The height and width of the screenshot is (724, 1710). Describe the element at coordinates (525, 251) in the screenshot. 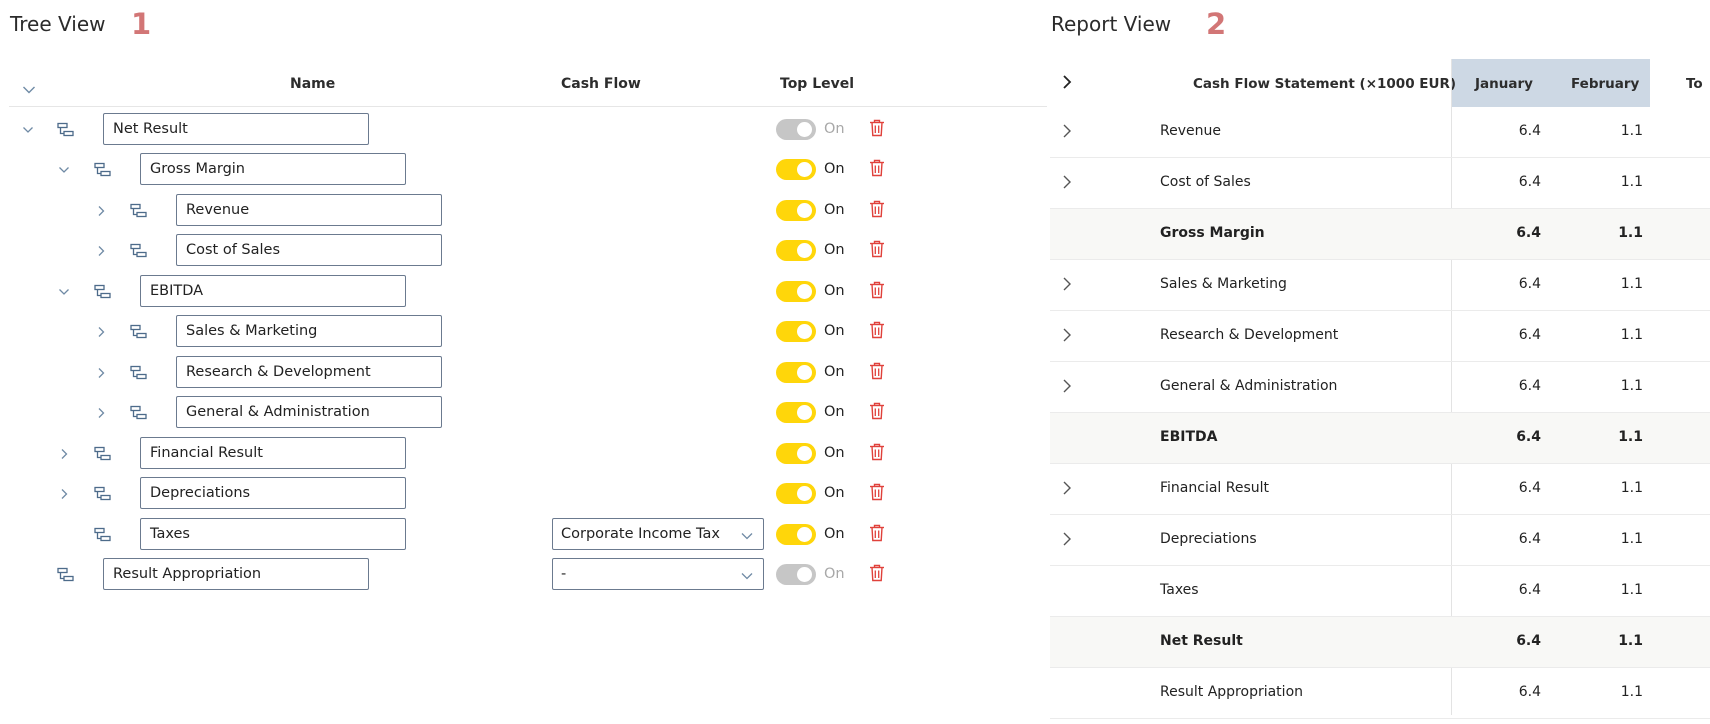

I see `tree-row: Cost of Sales On` at that location.